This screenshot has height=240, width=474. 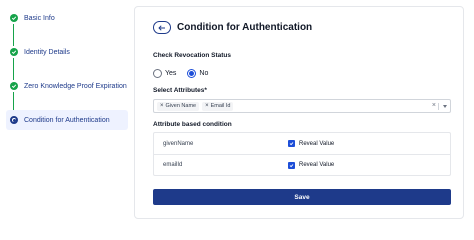 I want to click on step-identity-details: Identity Details, so click(x=67, y=52).